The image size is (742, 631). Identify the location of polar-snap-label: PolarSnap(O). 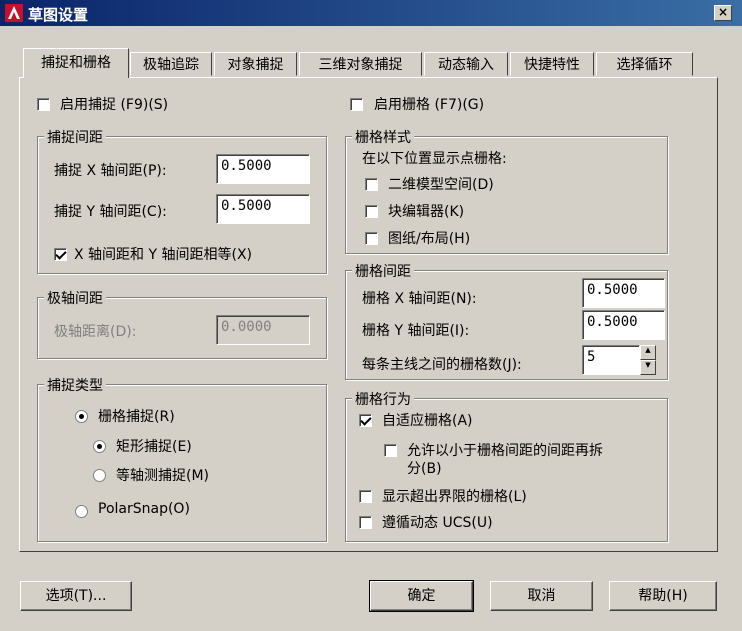
(144, 509).